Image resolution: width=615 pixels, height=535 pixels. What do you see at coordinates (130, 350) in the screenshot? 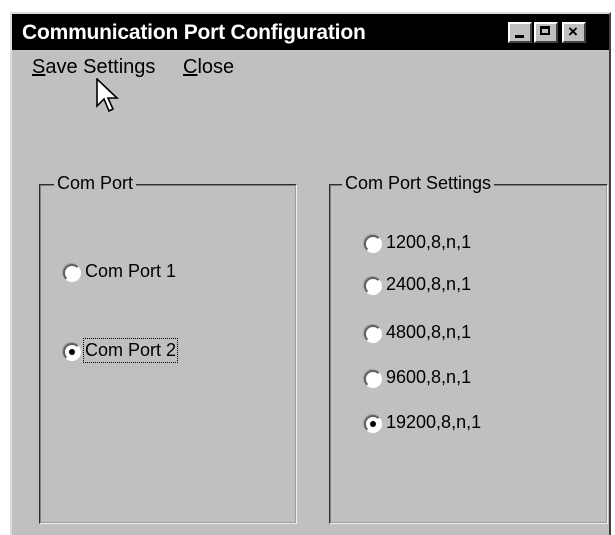
I see `radio-label: Com Port 2` at bounding box center [130, 350].